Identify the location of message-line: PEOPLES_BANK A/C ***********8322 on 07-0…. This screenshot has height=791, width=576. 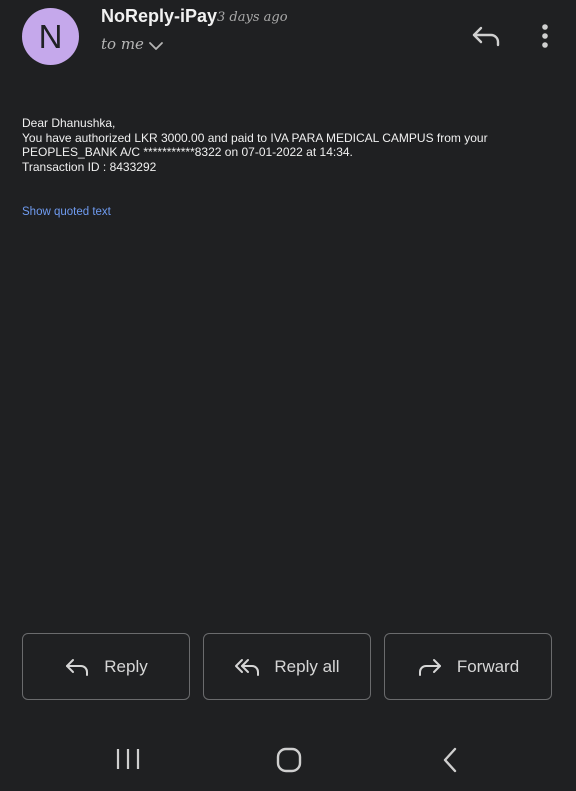
(187, 152).